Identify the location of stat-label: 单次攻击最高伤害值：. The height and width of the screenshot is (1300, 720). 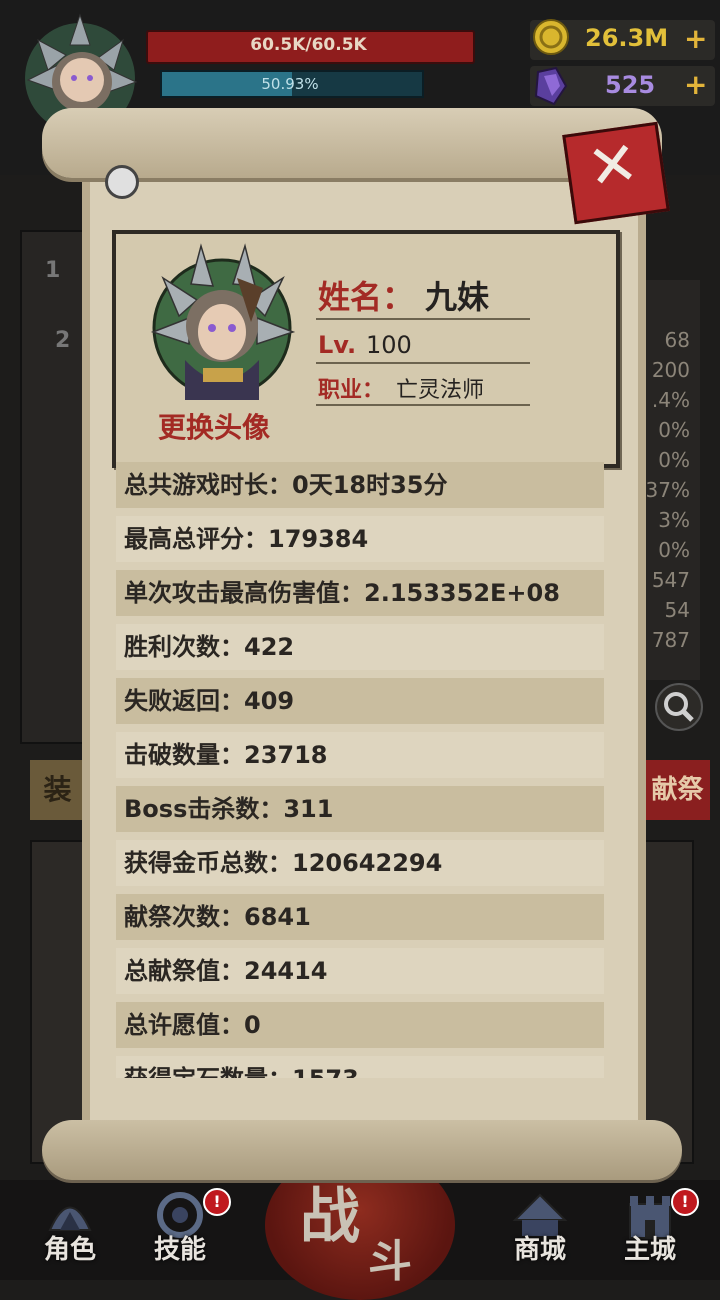
(244, 593).